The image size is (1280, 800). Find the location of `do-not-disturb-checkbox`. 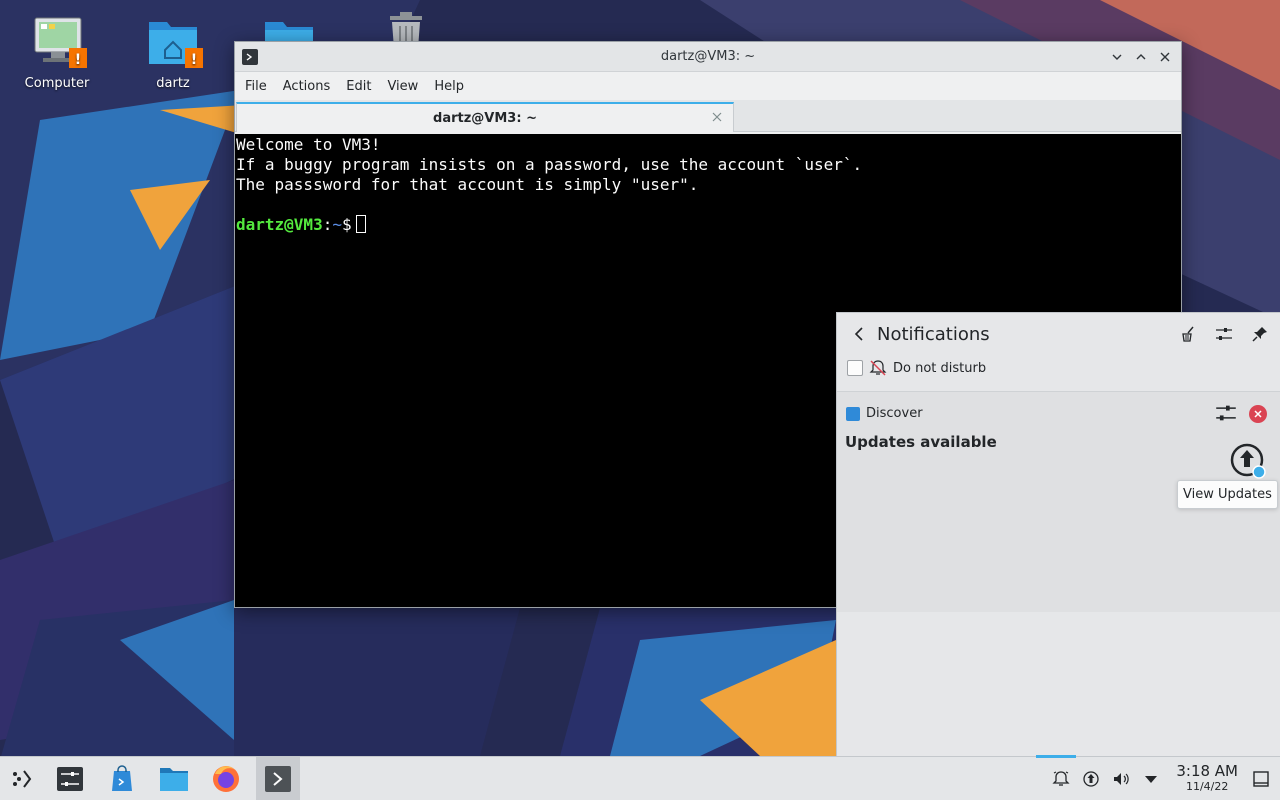

do-not-disturb-checkbox is located at coordinates (855, 368).